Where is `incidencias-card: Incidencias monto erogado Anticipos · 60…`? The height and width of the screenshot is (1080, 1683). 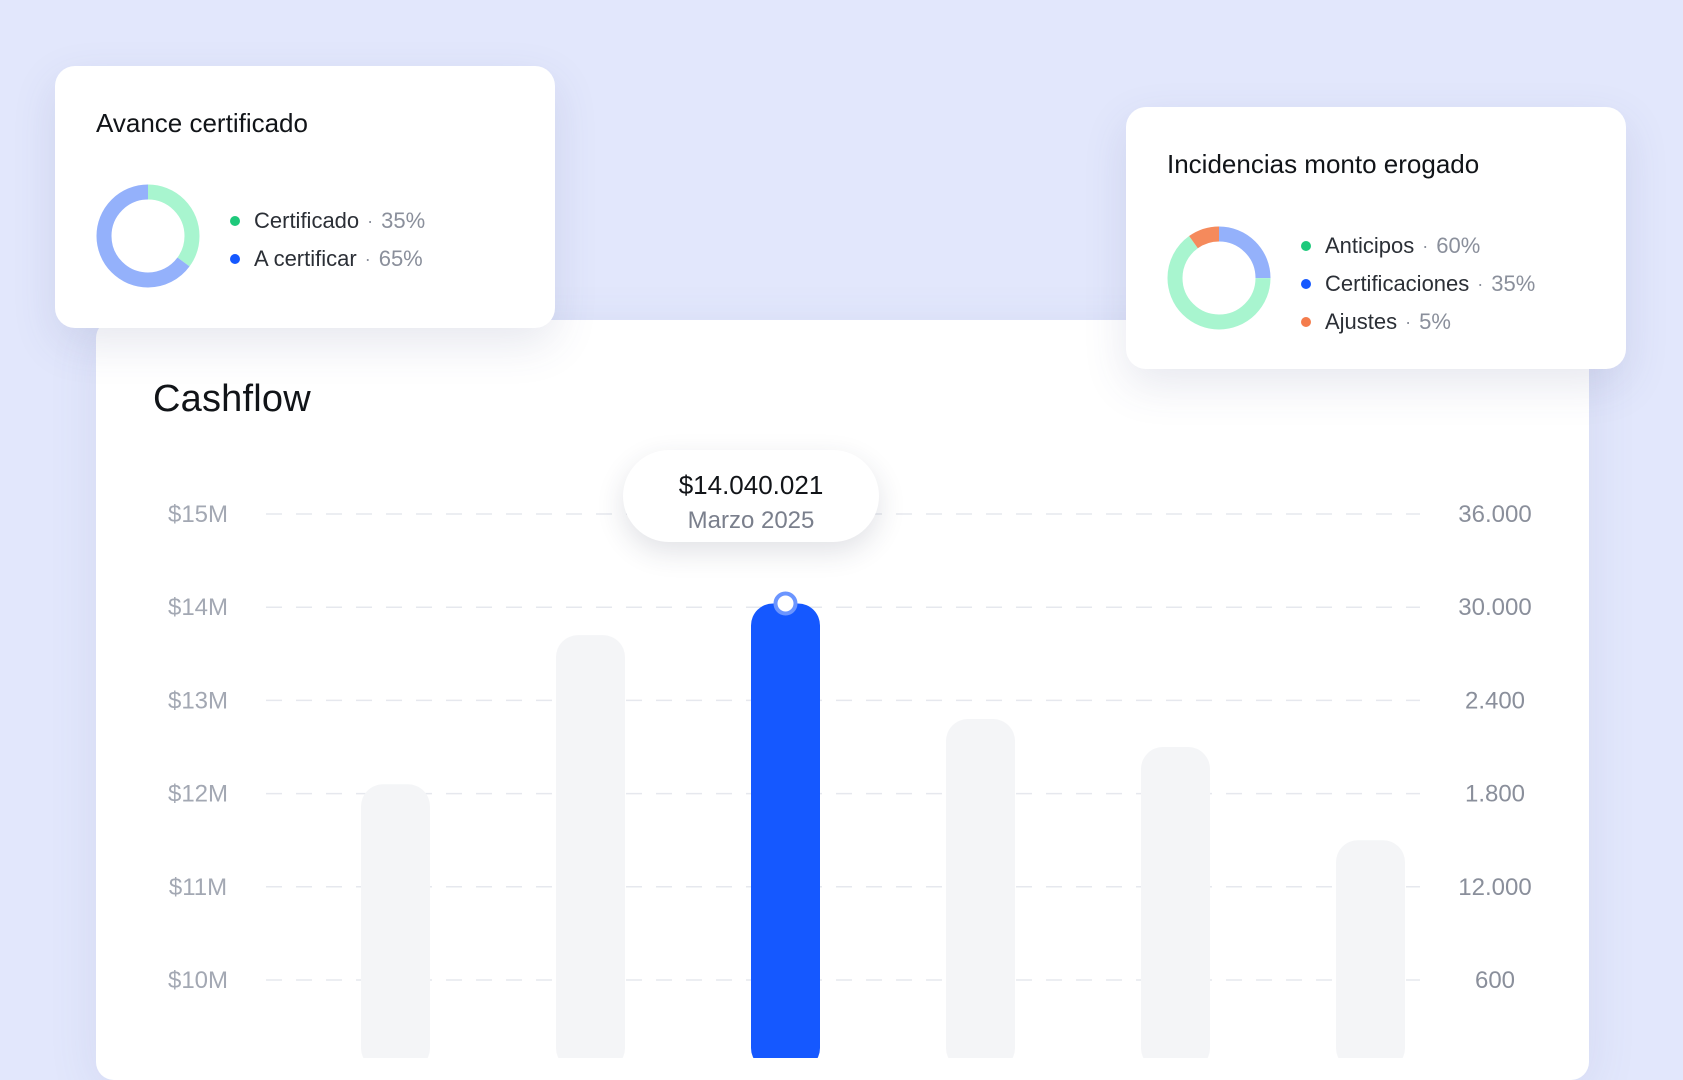
incidencias-card: Incidencias monto erogado Anticipos · 60… is located at coordinates (1376, 238).